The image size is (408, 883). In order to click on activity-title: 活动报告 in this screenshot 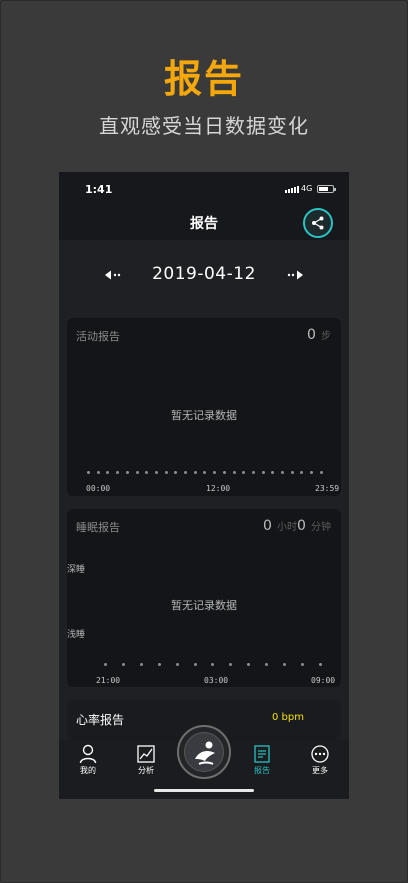, I will do `click(98, 336)`.